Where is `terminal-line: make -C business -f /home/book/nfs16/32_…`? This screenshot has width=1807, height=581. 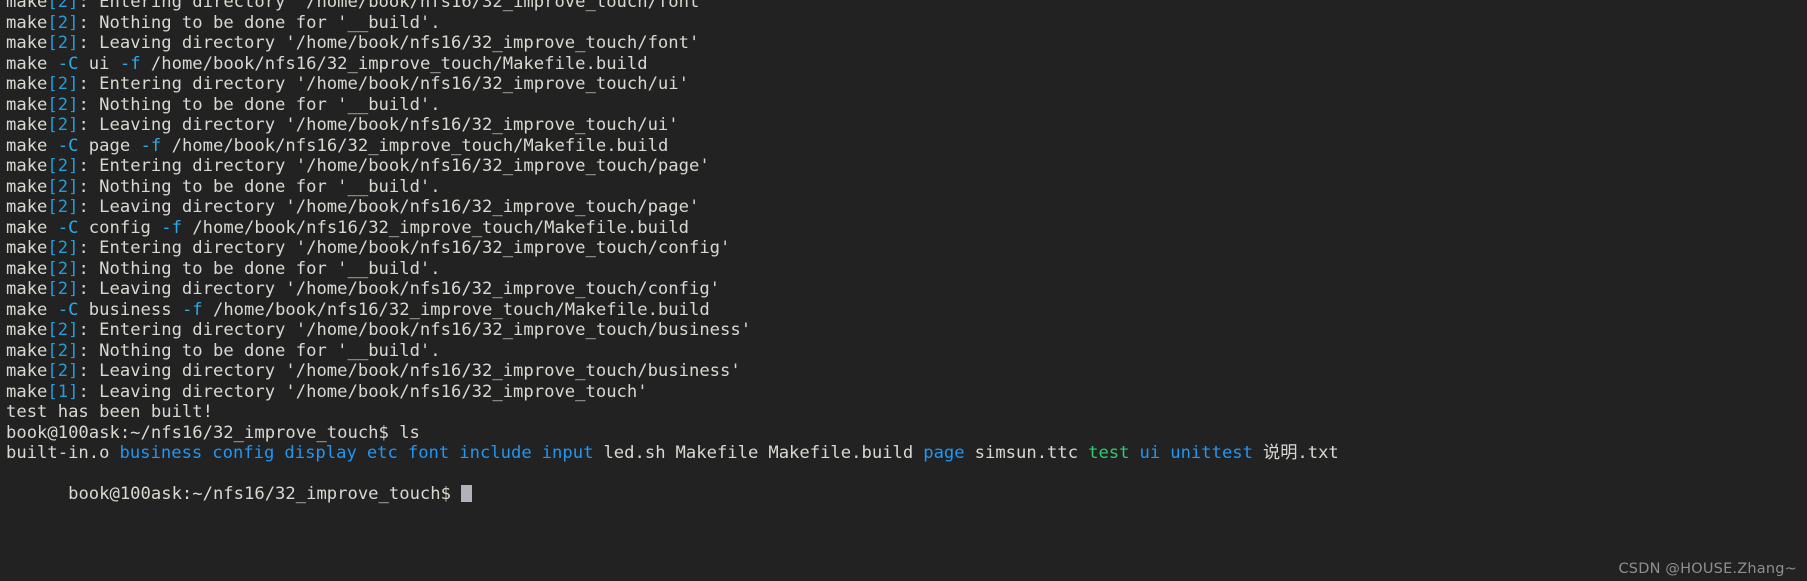
terminal-line: make -C business -f /home/book/nfs16/32_… is located at coordinates (906, 310).